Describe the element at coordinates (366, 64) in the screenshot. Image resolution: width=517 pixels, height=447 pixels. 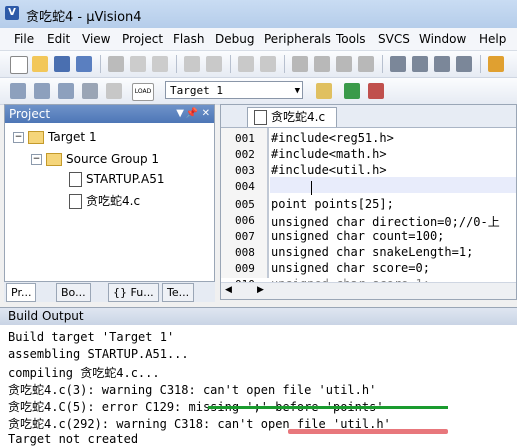
I see `clear-bookmarks-icon` at that location.